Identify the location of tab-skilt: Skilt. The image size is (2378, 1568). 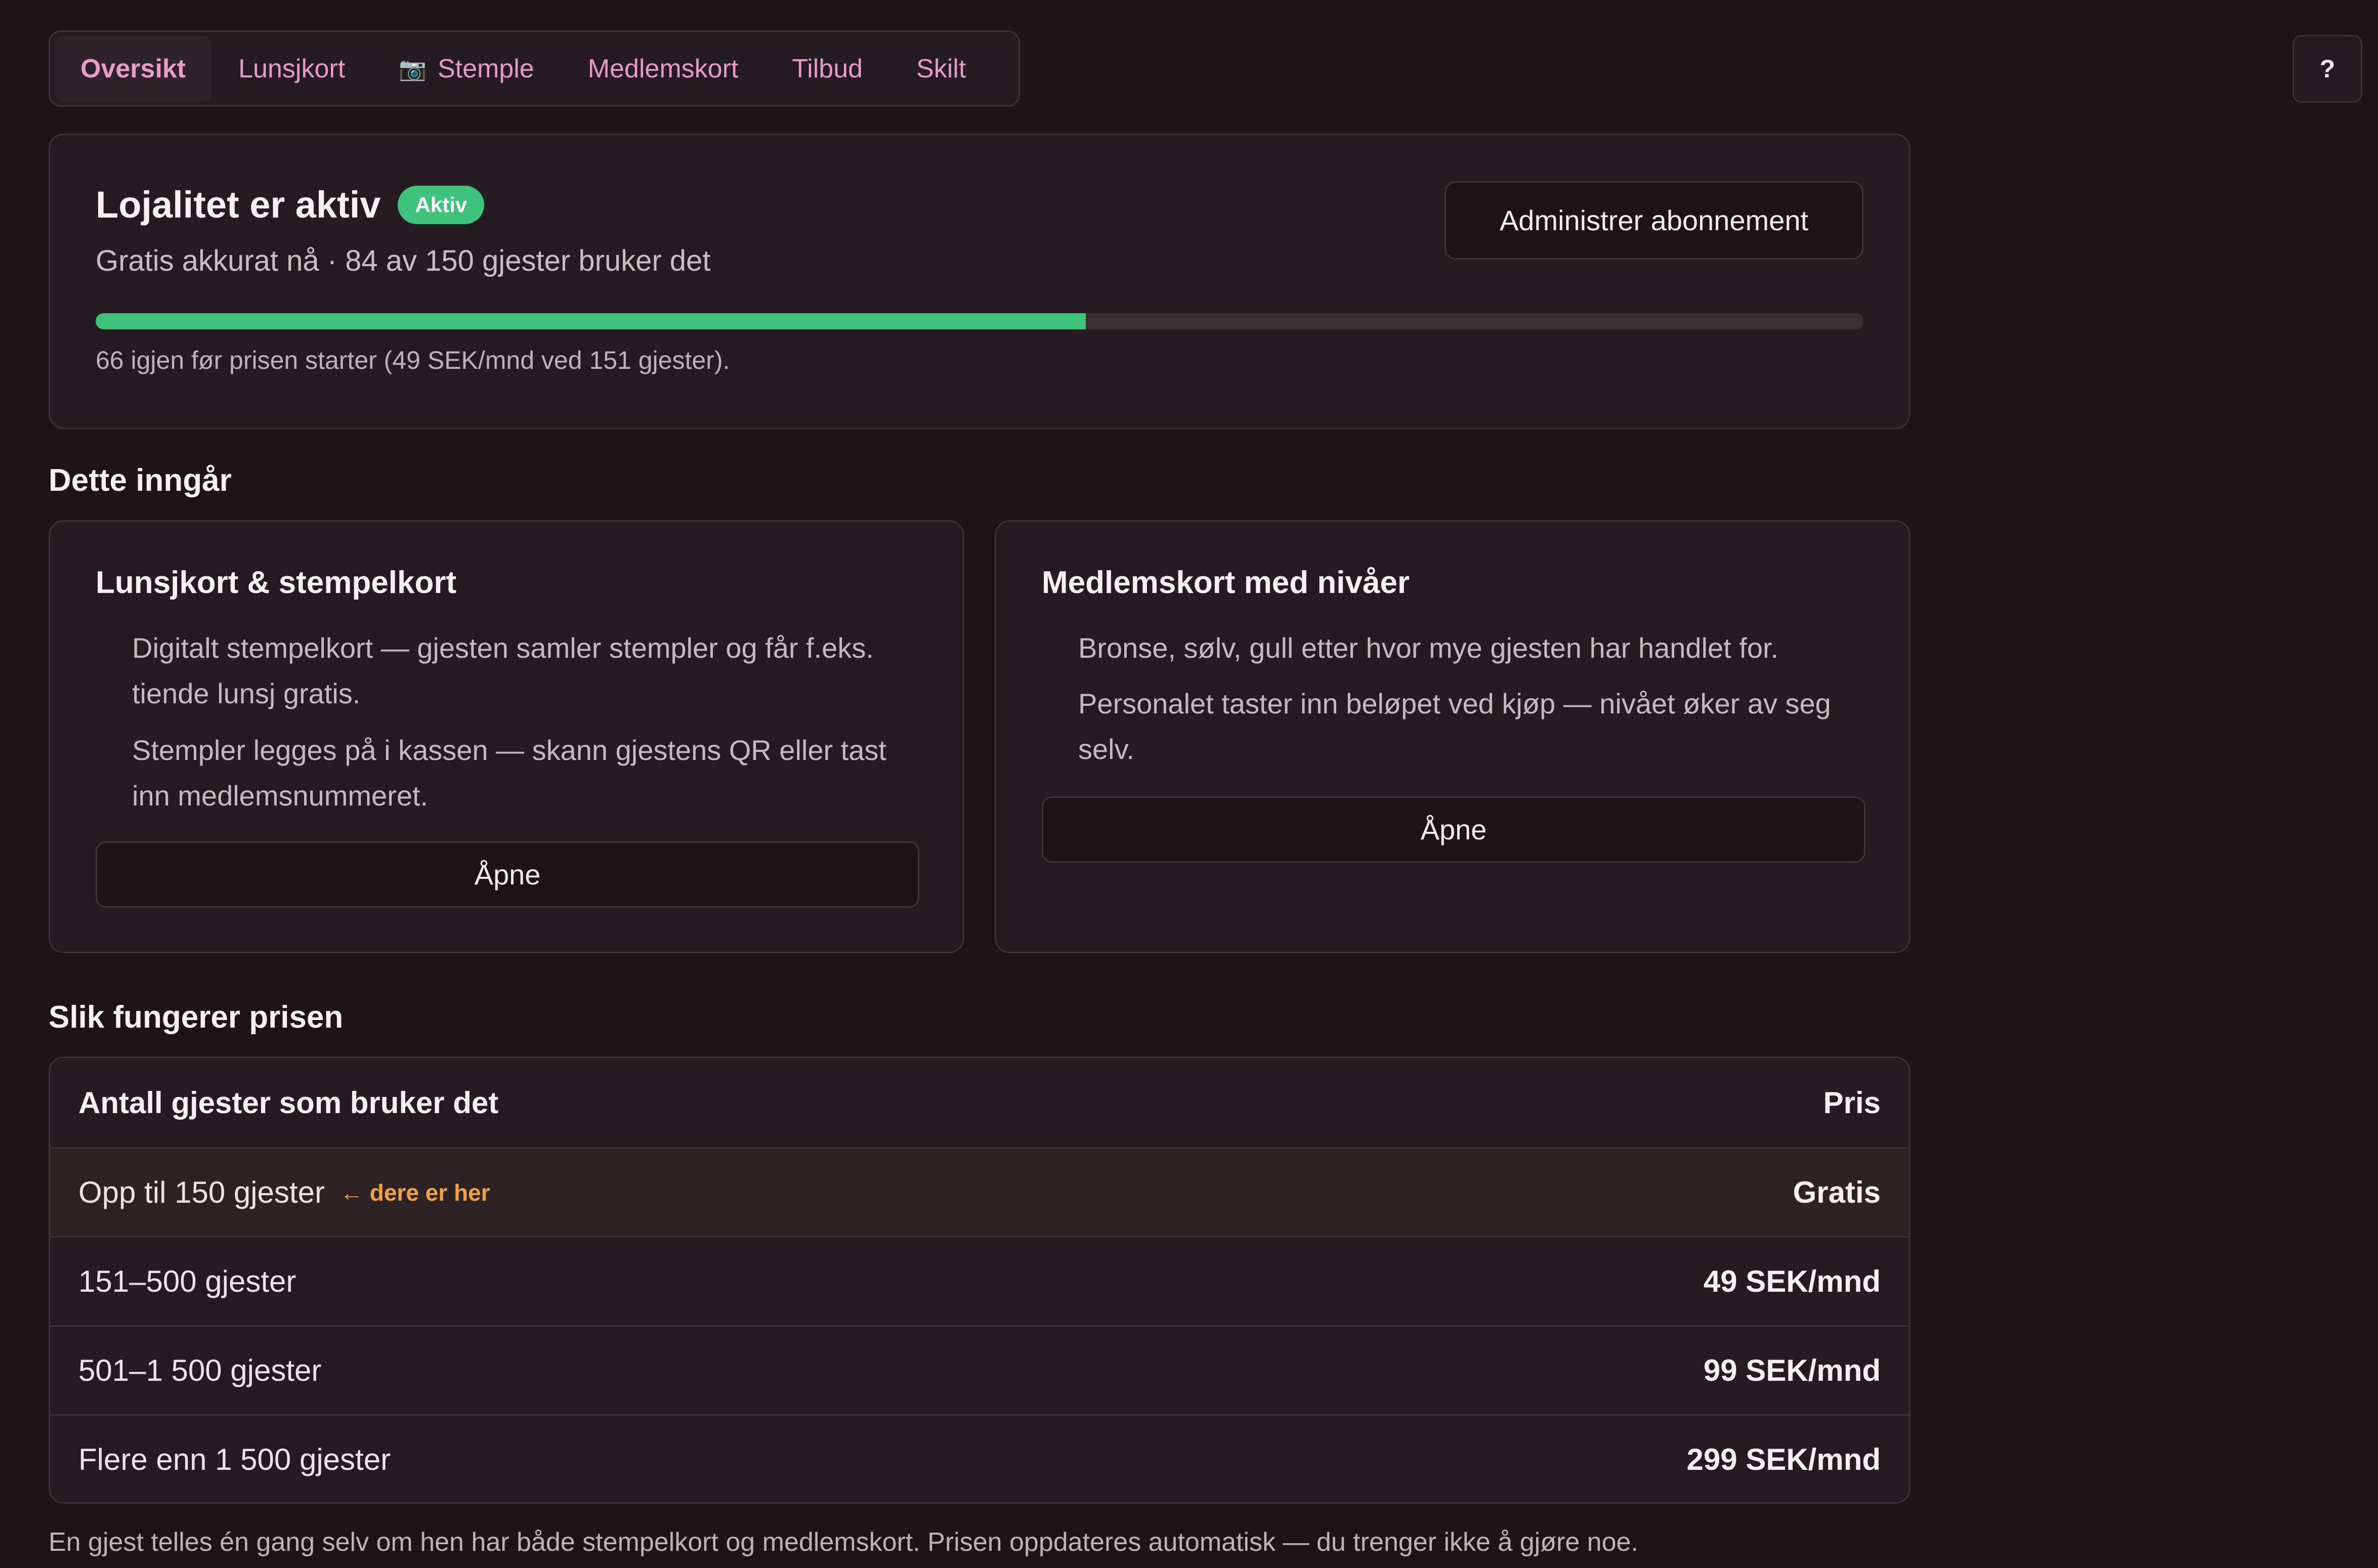
(941, 69).